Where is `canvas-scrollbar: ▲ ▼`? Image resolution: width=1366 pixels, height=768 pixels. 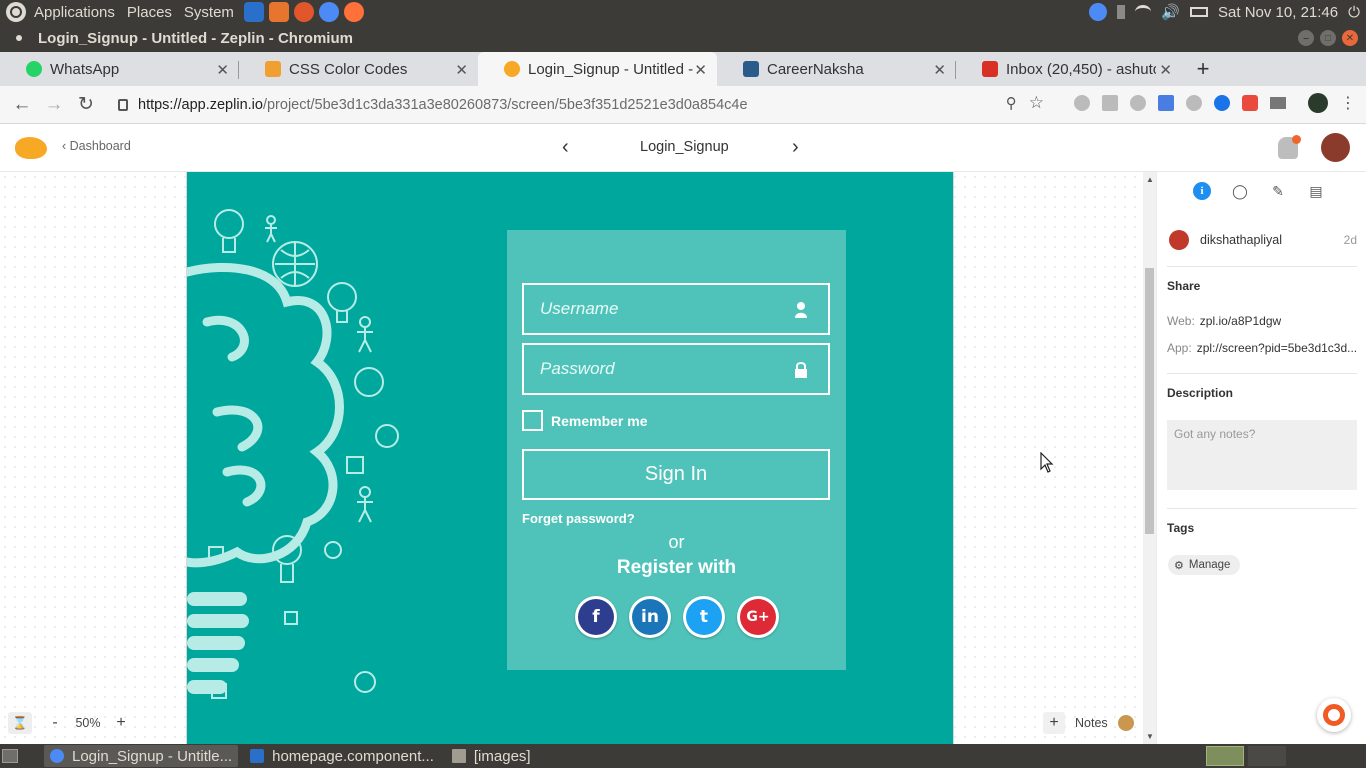
canvas-scrollbar: ▲ ▼ is located at coordinates (1149, 458).